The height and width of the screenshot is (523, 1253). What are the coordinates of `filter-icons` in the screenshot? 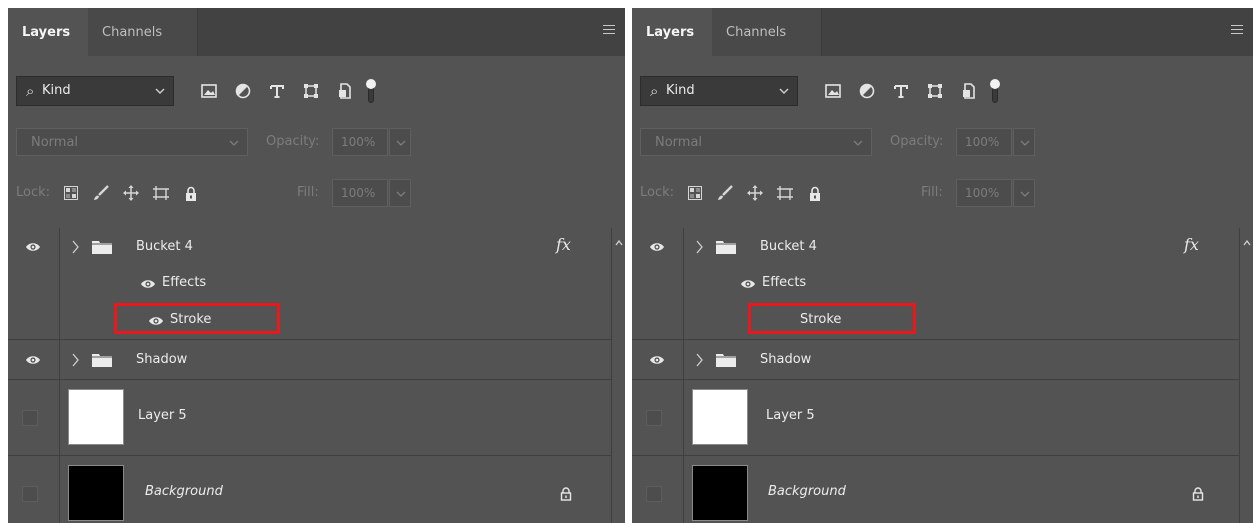 It's located at (908, 91).